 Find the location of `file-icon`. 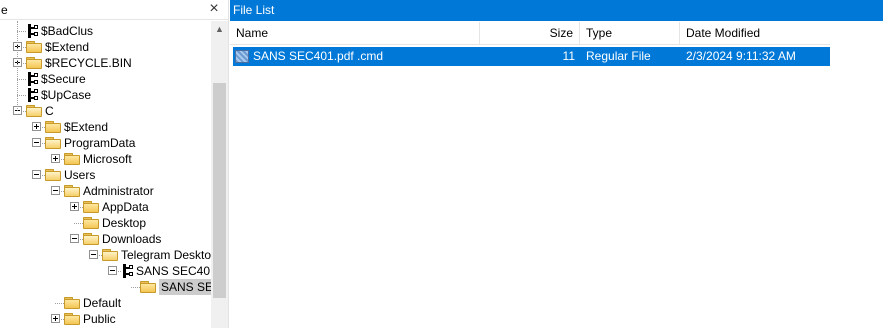

file-icon is located at coordinates (242, 56).